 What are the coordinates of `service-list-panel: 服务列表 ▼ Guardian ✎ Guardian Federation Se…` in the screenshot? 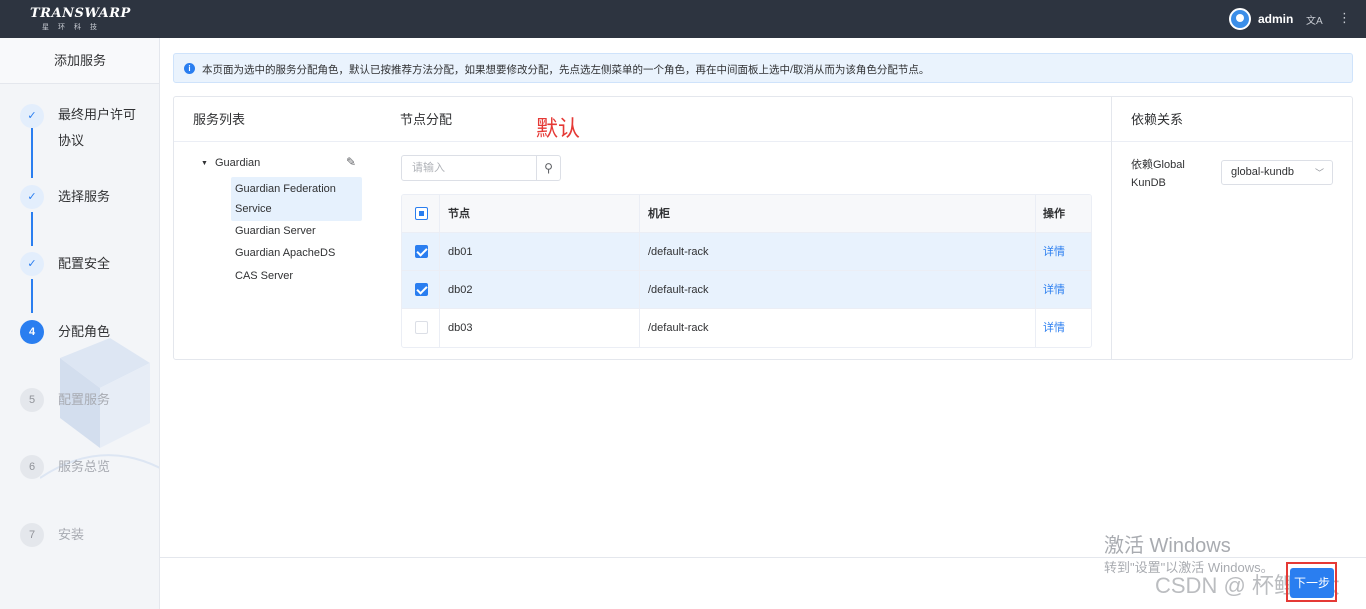 It's located at (277, 228).